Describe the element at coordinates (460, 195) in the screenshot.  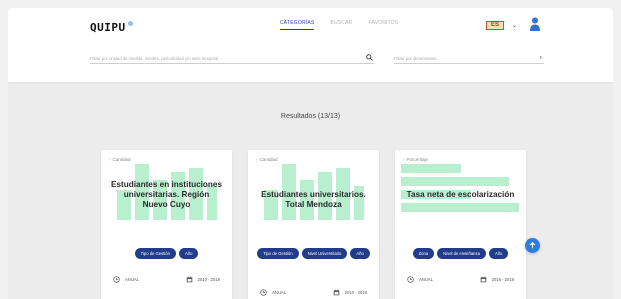
I see `card-title: Tasa neta de escolarización` at that location.